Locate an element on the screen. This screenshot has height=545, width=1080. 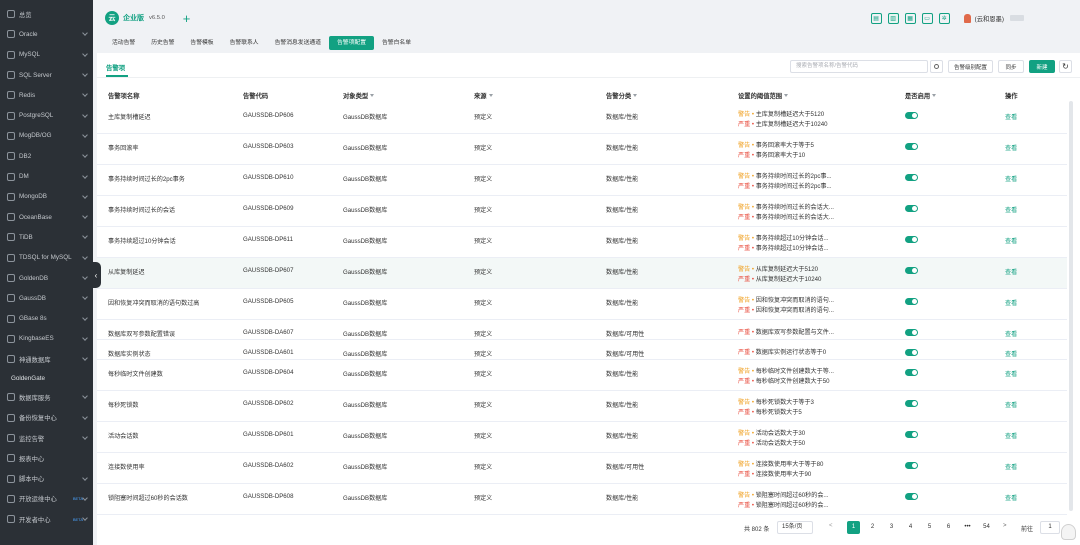
sidebar-item: 开发者中心 BETA is located at coordinates (46, 519).